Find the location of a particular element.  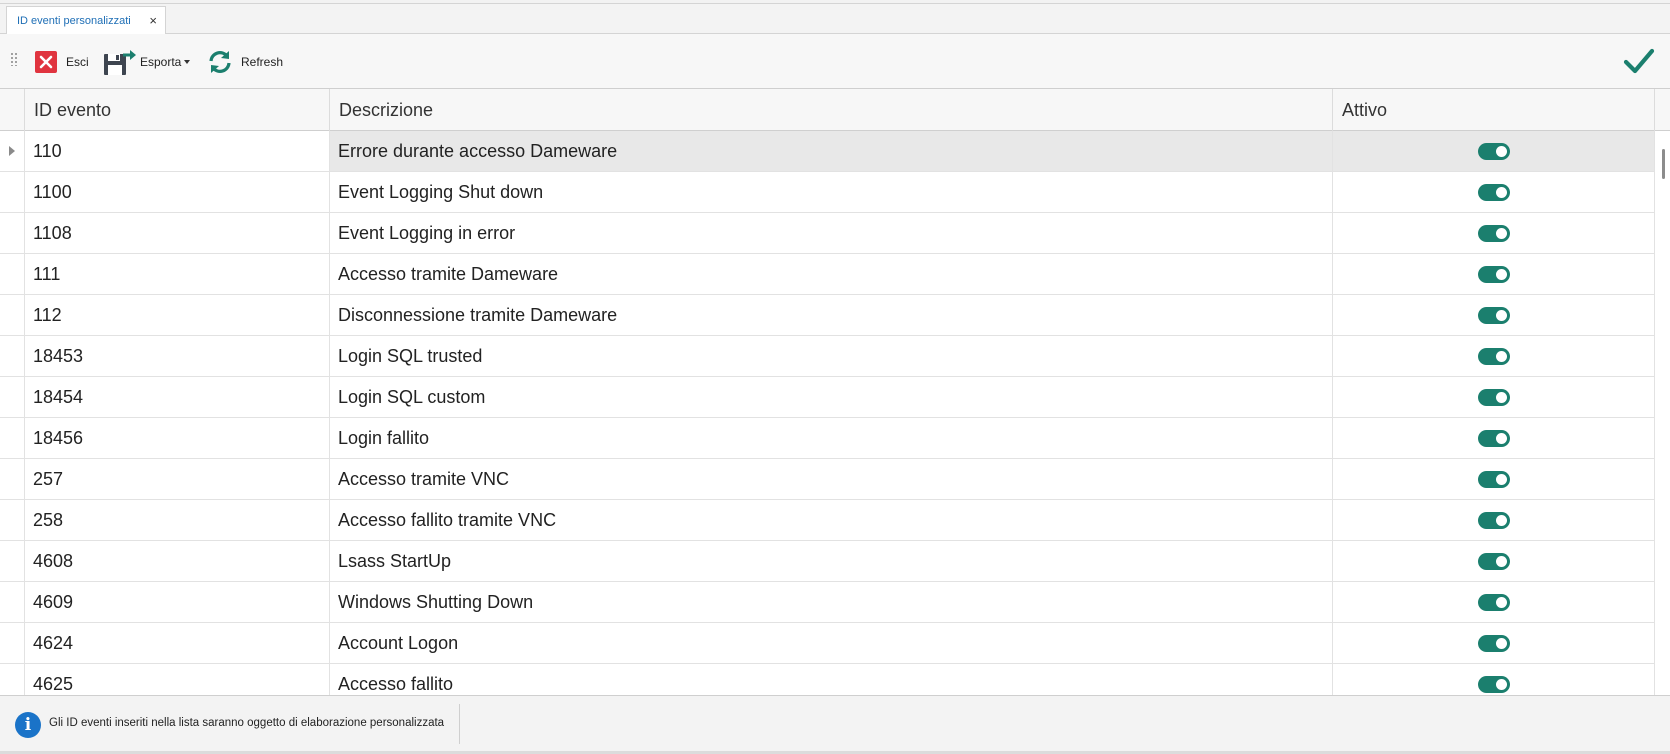

table-row: 4625 Accesso fallito is located at coordinates (827, 679).